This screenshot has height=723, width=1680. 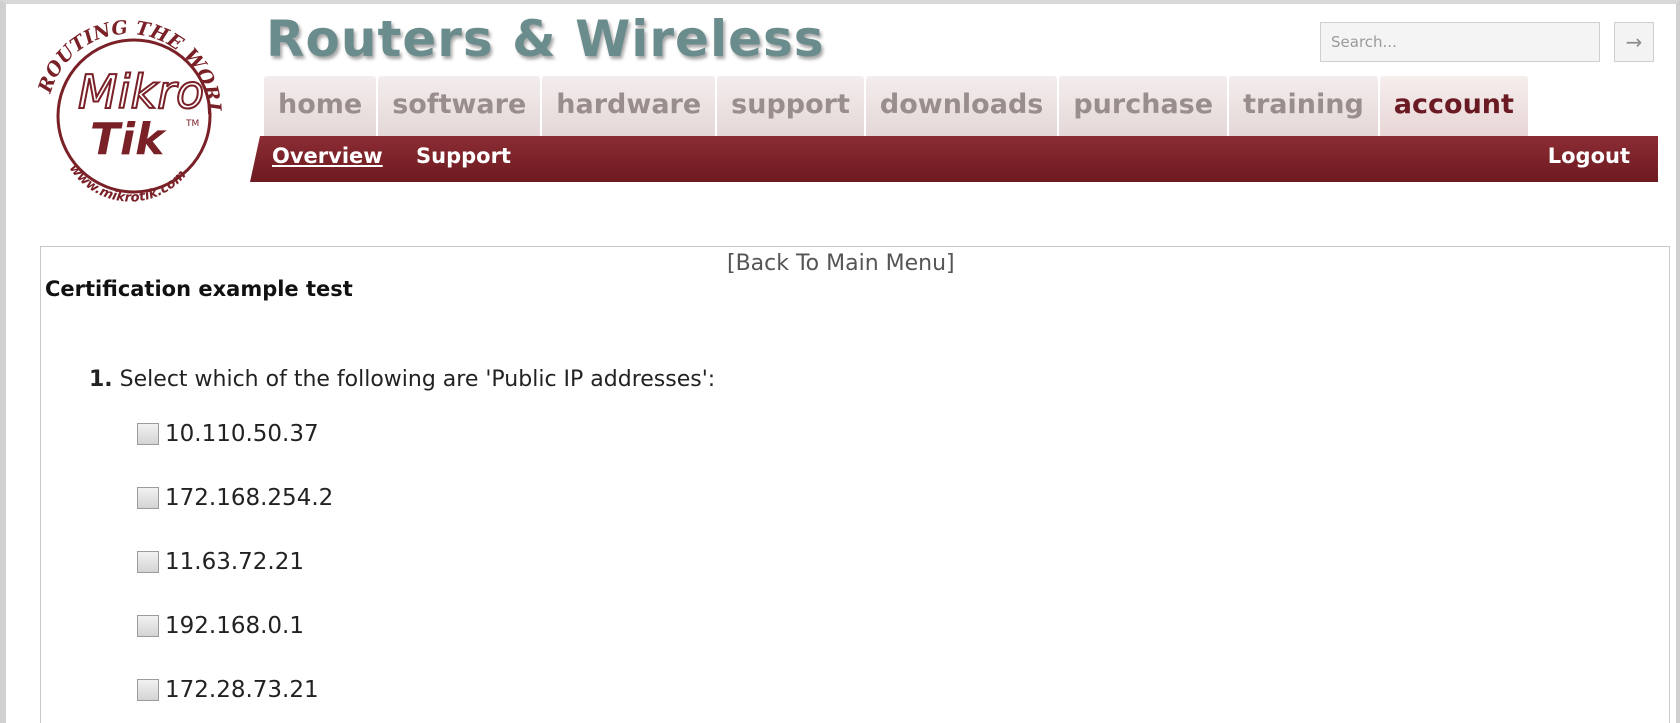 I want to click on answer-option-label: 172.168.254.2, so click(x=249, y=498).